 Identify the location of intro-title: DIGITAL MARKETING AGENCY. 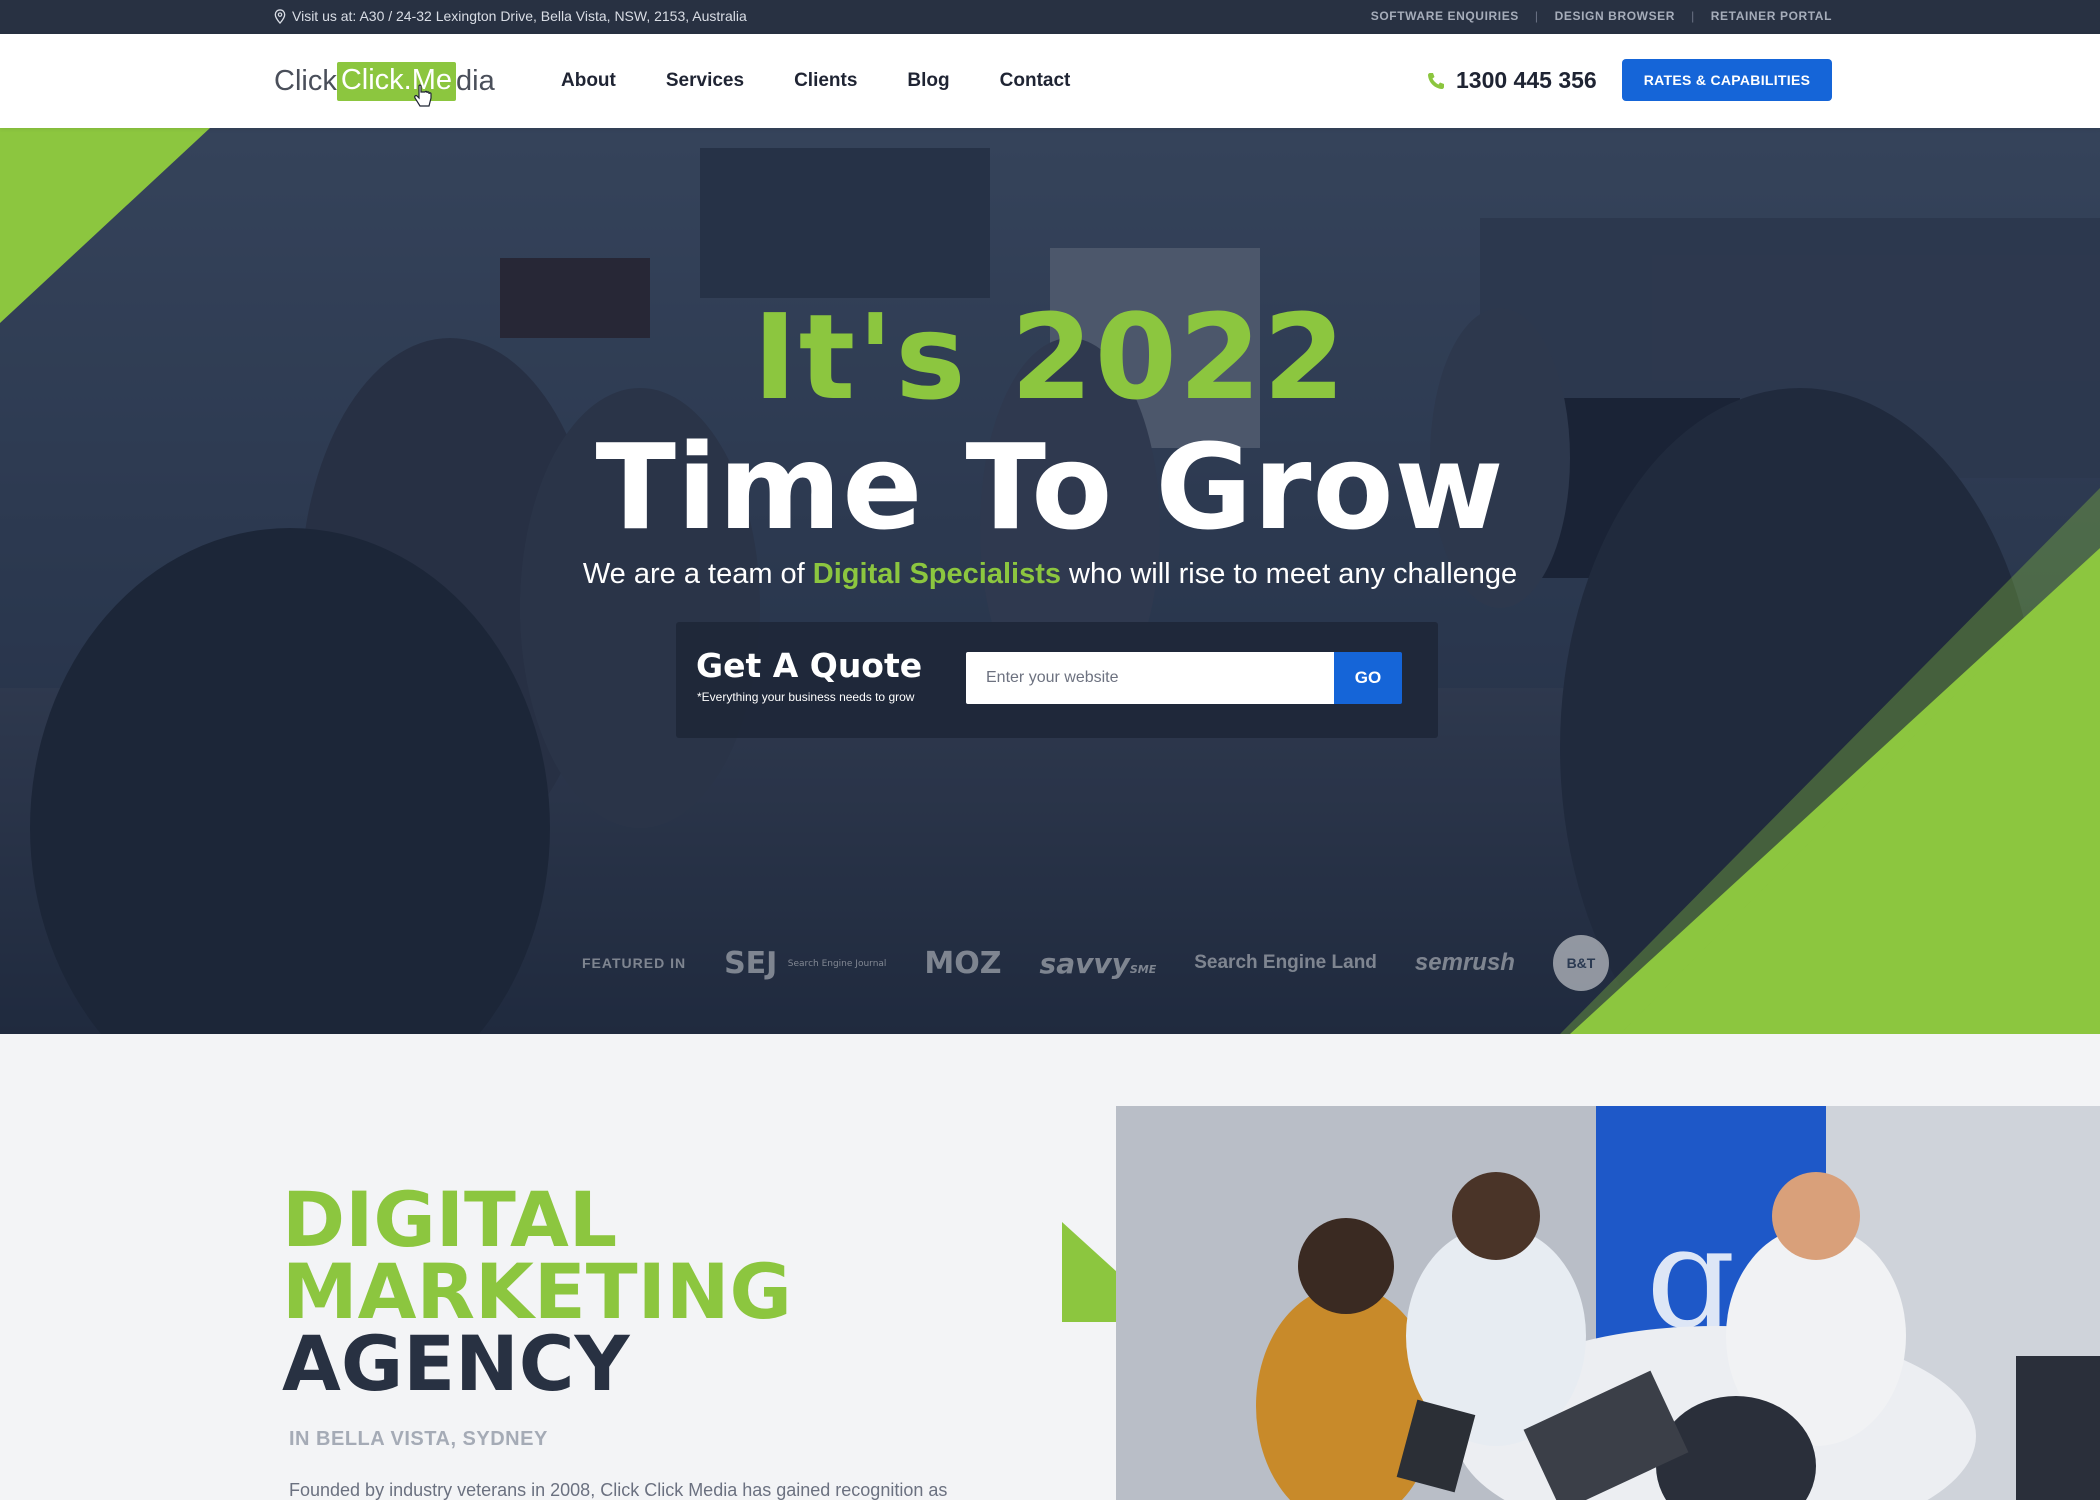
(537, 1291).